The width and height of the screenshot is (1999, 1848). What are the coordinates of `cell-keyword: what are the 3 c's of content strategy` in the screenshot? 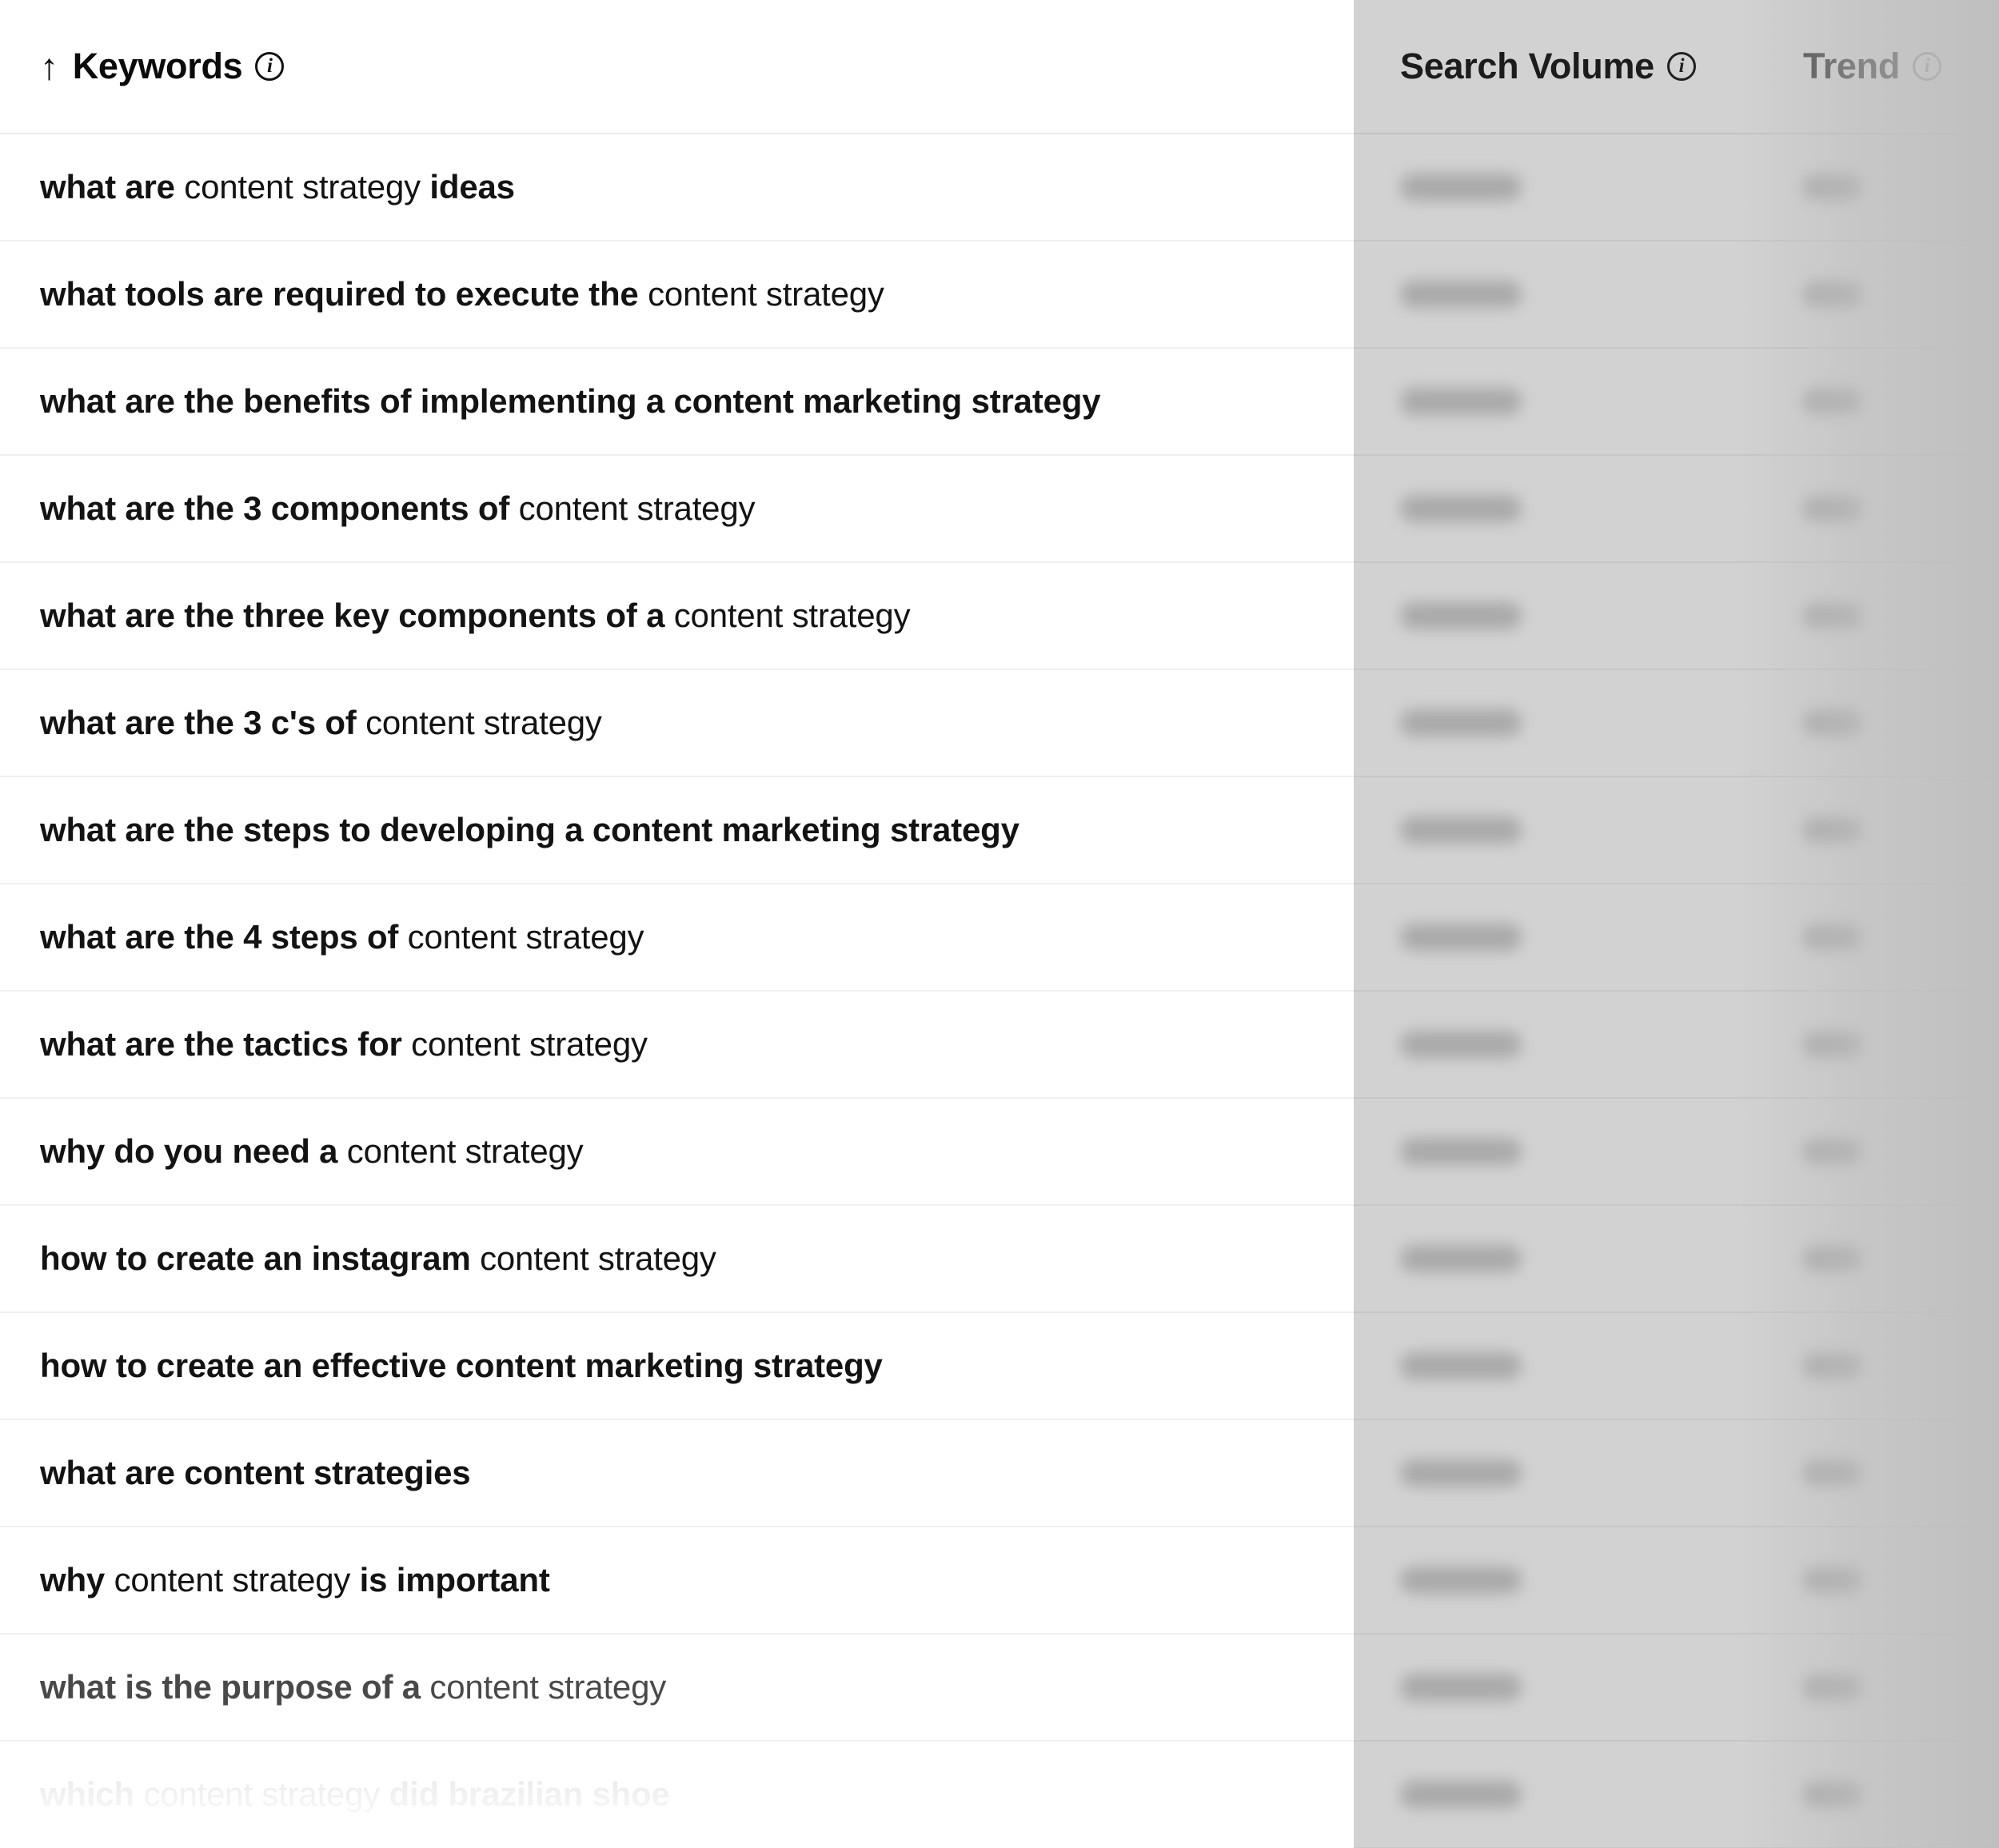 It's located at (677, 722).